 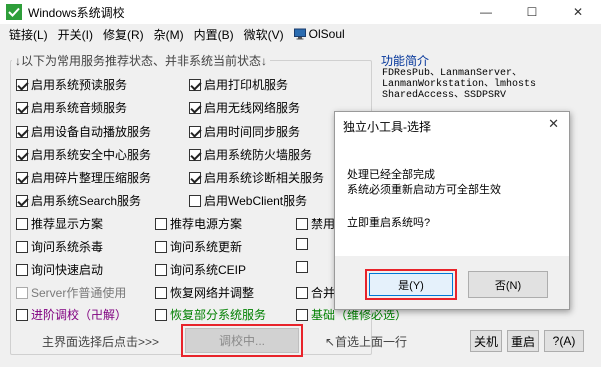 I want to click on menu-builtin: 内置(B), so click(x=214, y=34).